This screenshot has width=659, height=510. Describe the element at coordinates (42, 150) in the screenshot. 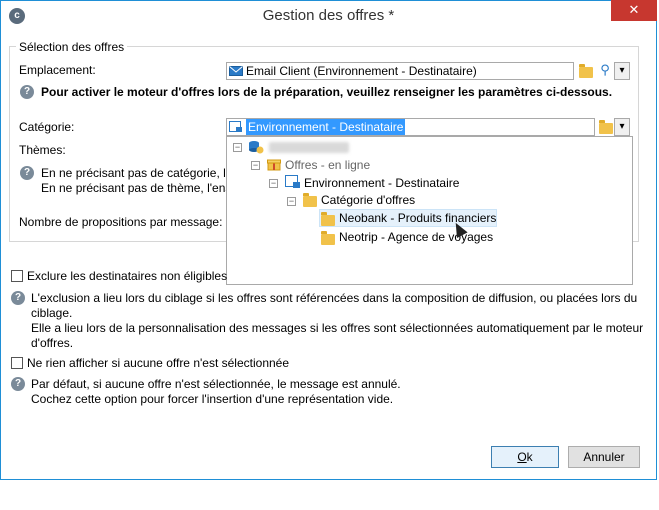

I see `themes-label: Thèmes:` at that location.